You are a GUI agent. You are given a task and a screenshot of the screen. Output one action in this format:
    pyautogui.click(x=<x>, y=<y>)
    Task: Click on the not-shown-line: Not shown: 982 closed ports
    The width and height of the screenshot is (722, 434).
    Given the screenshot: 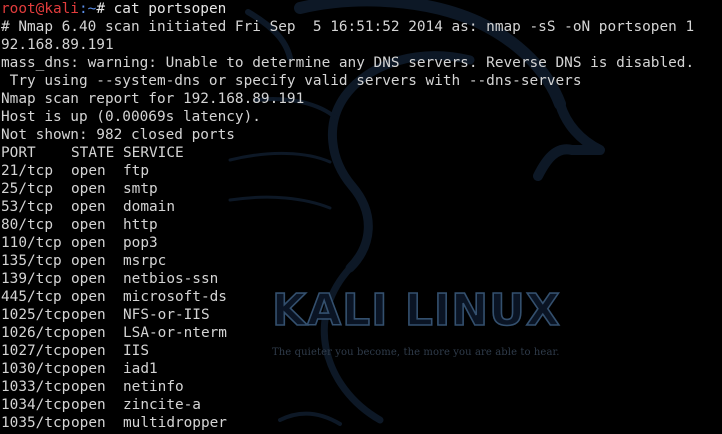 What is the action you would take?
    pyautogui.click(x=118, y=135)
    